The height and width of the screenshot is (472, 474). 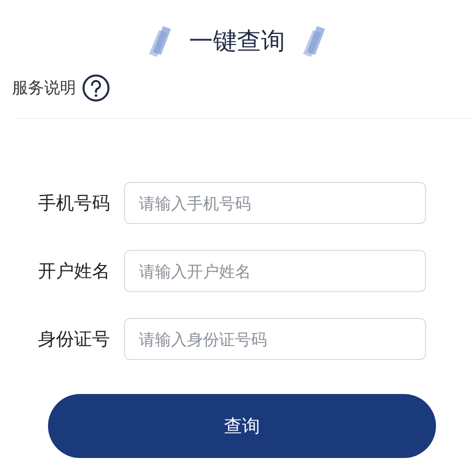 What do you see at coordinates (237, 41) in the screenshot?
I see `page-title: 一键查询` at bounding box center [237, 41].